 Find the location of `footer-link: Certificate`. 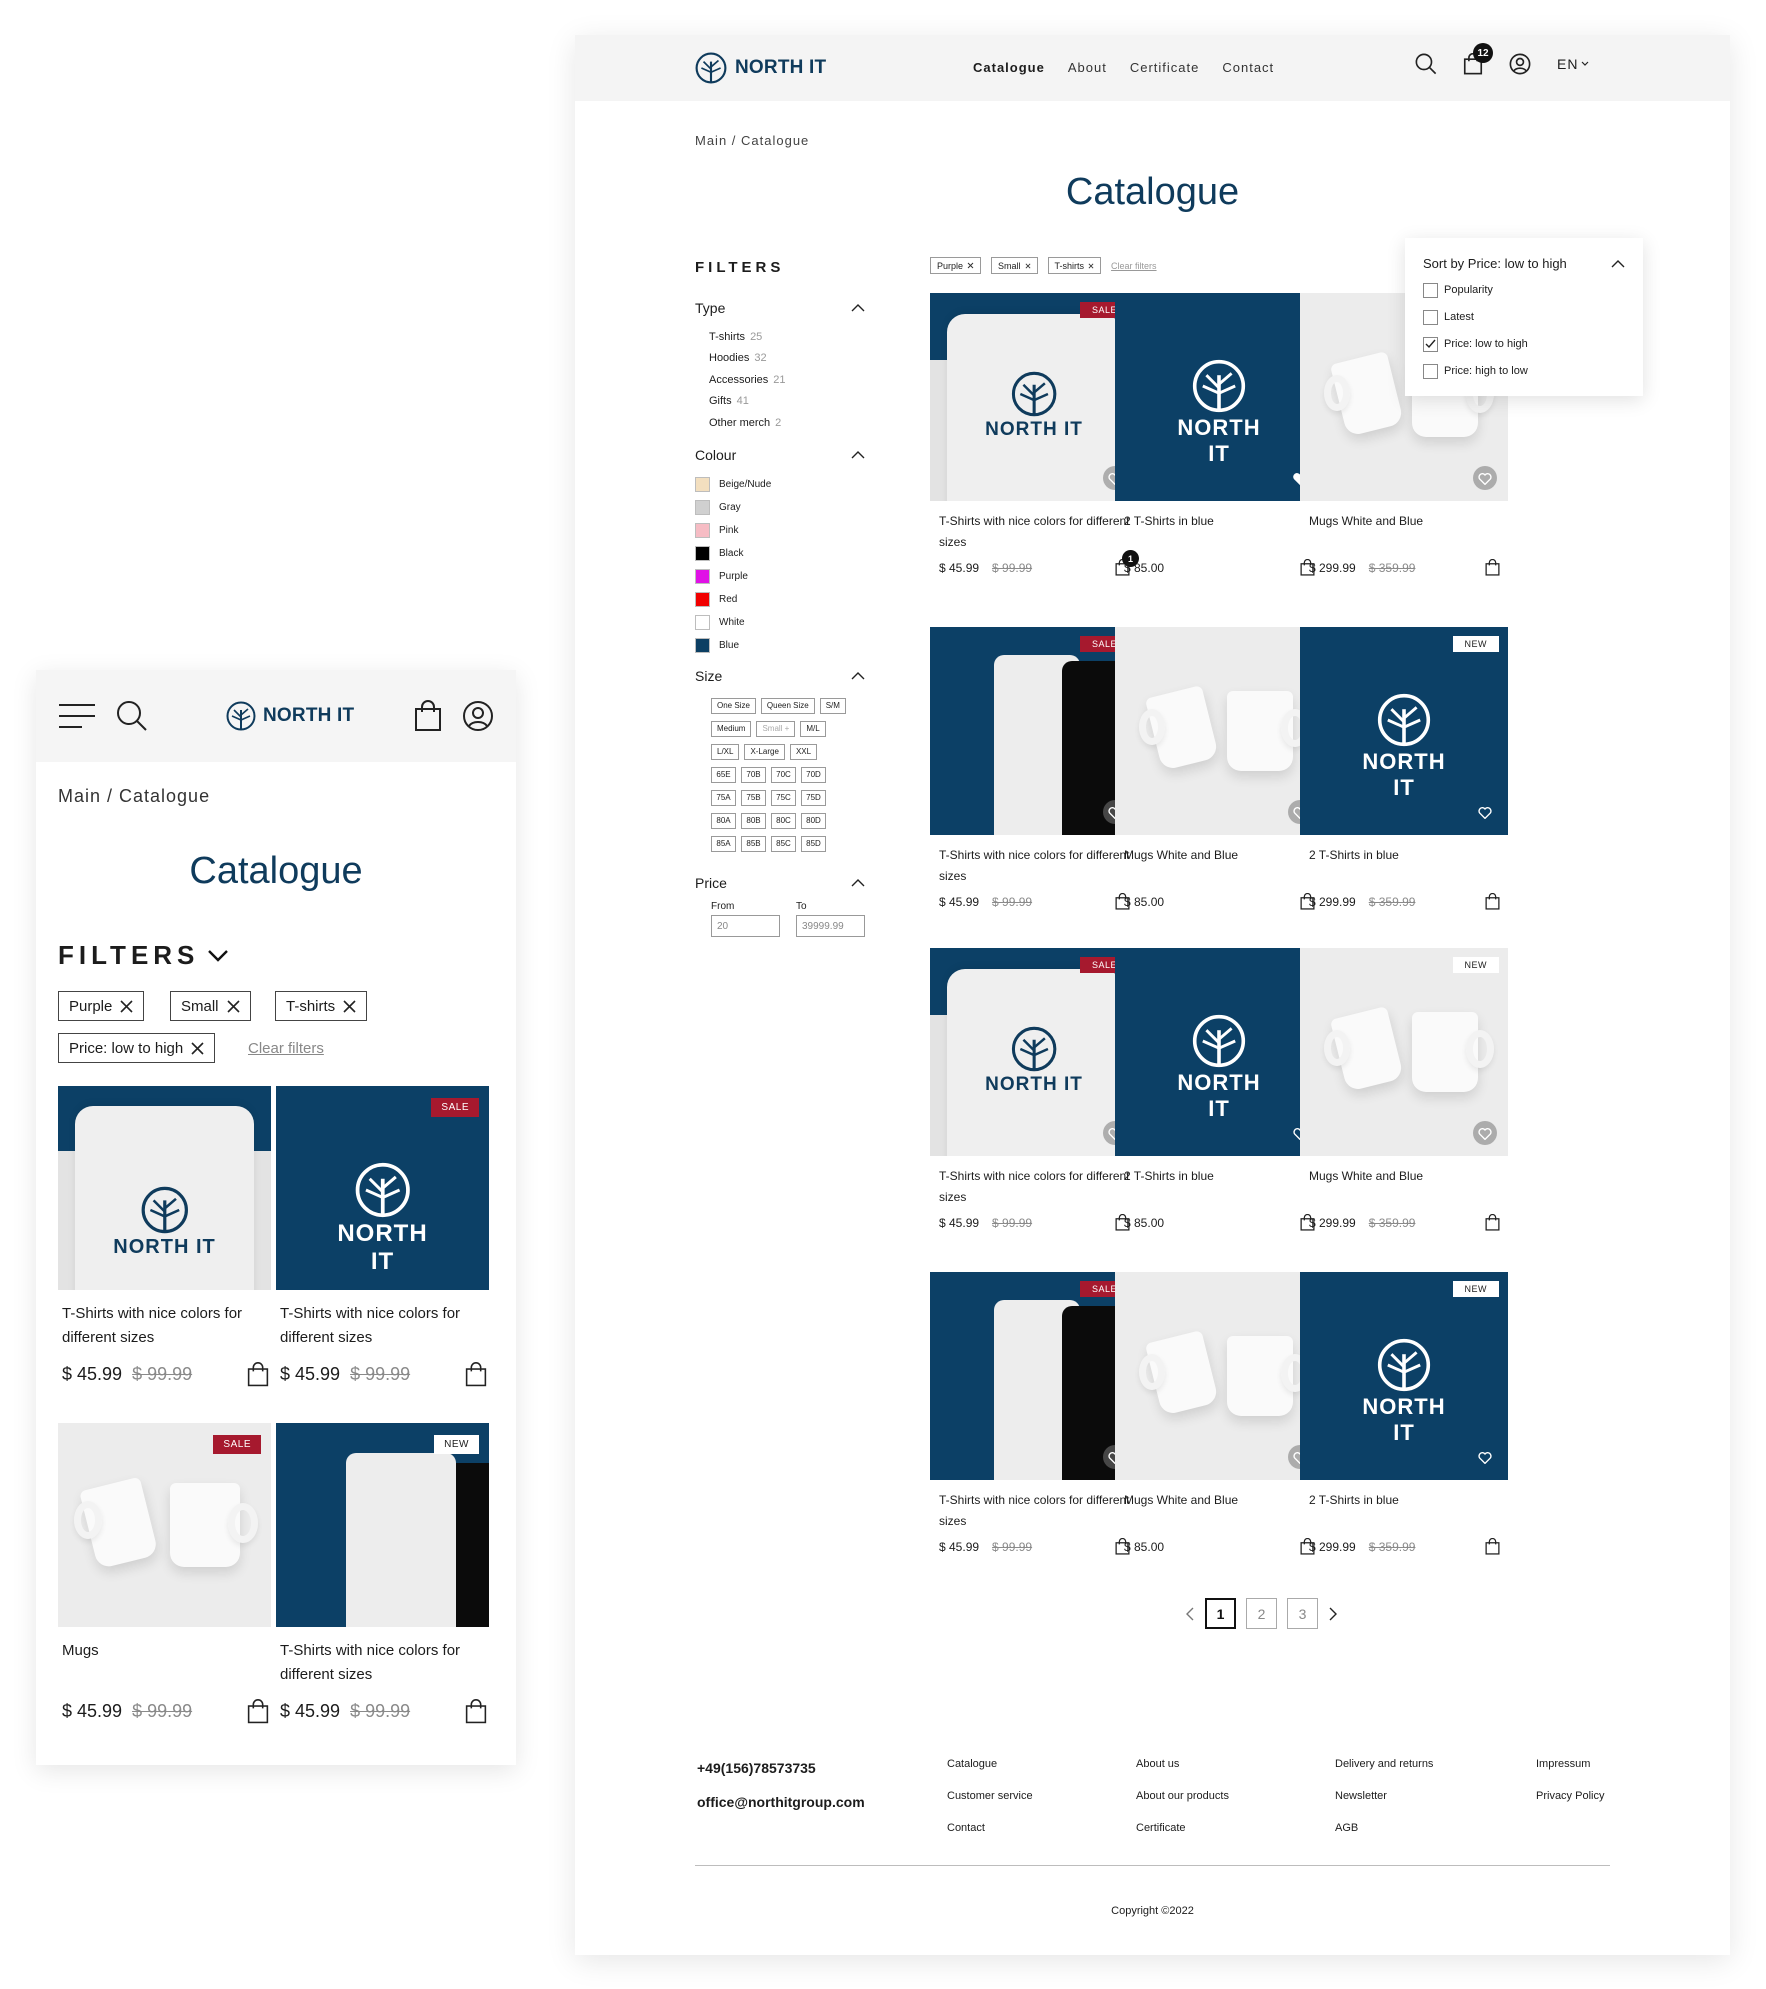

footer-link: Certificate is located at coordinates (1182, 1838).